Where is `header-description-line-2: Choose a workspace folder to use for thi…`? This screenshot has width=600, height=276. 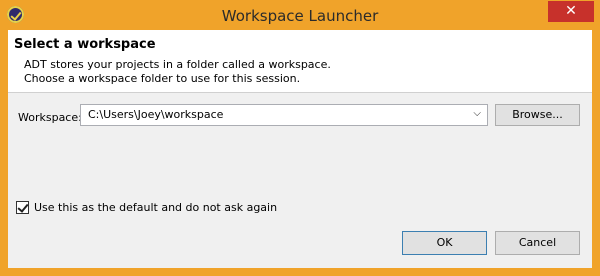
header-description-line-2: Choose a workspace folder to use for thi… is located at coordinates (162, 78).